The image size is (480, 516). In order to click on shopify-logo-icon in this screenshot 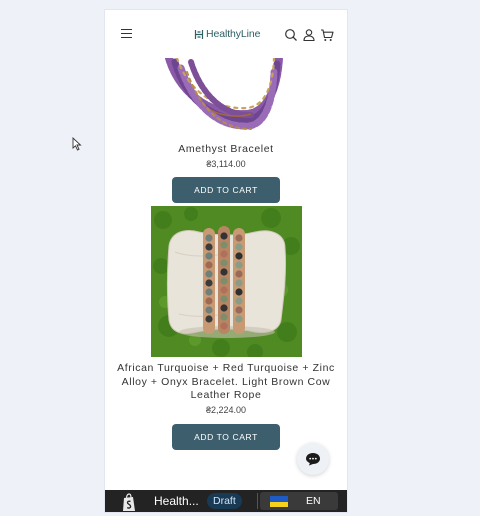, I will do `click(129, 502)`.